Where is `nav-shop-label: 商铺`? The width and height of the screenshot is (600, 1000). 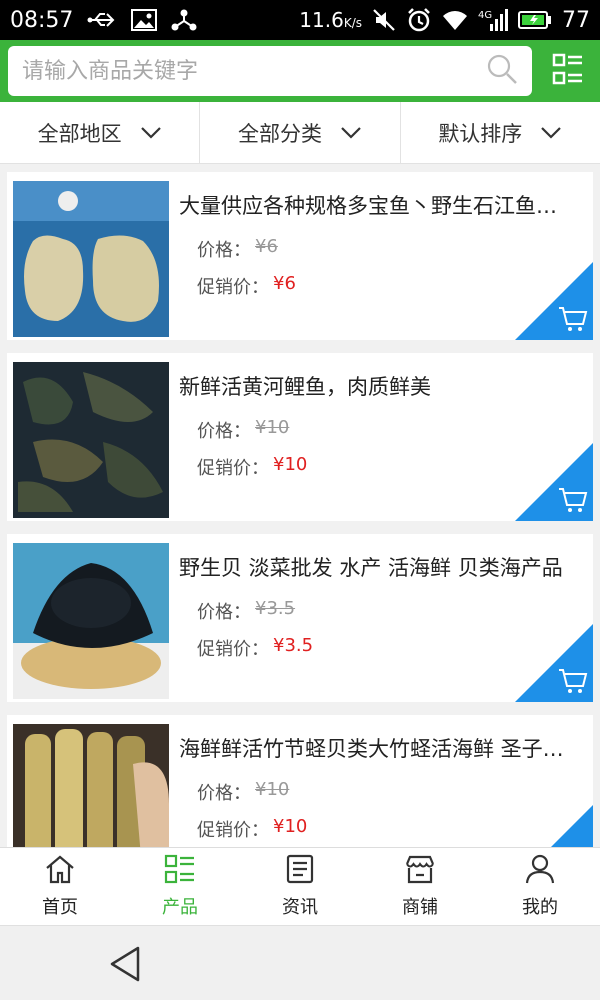
nav-shop-label: 商铺 is located at coordinates (420, 907).